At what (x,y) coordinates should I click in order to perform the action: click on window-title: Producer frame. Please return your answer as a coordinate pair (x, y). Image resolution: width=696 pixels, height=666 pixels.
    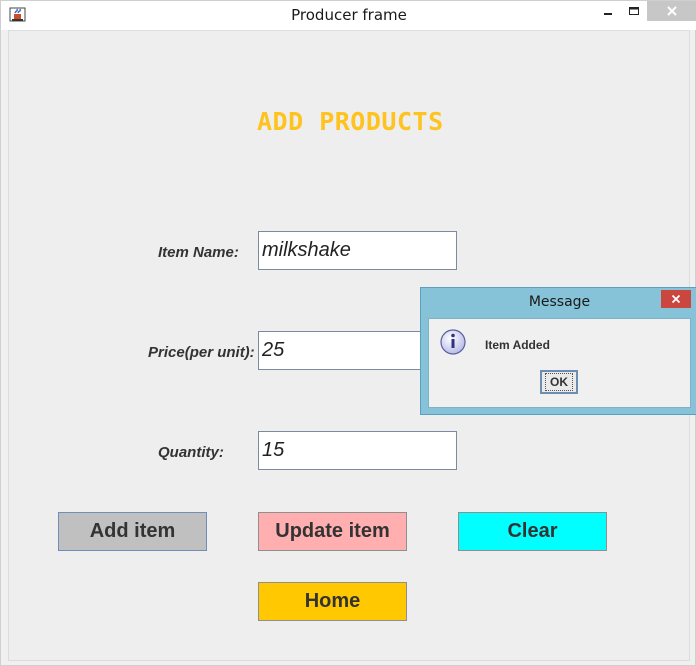
    Looking at the image, I should click on (349, 15).